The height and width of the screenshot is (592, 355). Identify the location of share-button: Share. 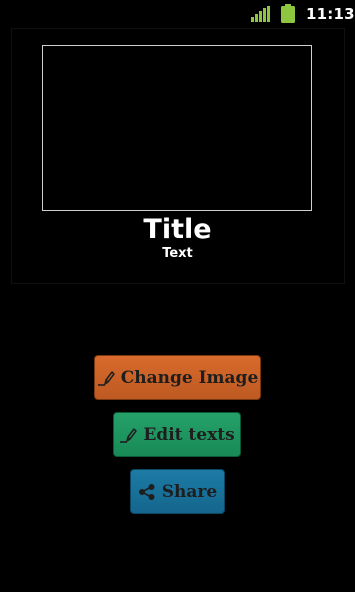
(177, 491).